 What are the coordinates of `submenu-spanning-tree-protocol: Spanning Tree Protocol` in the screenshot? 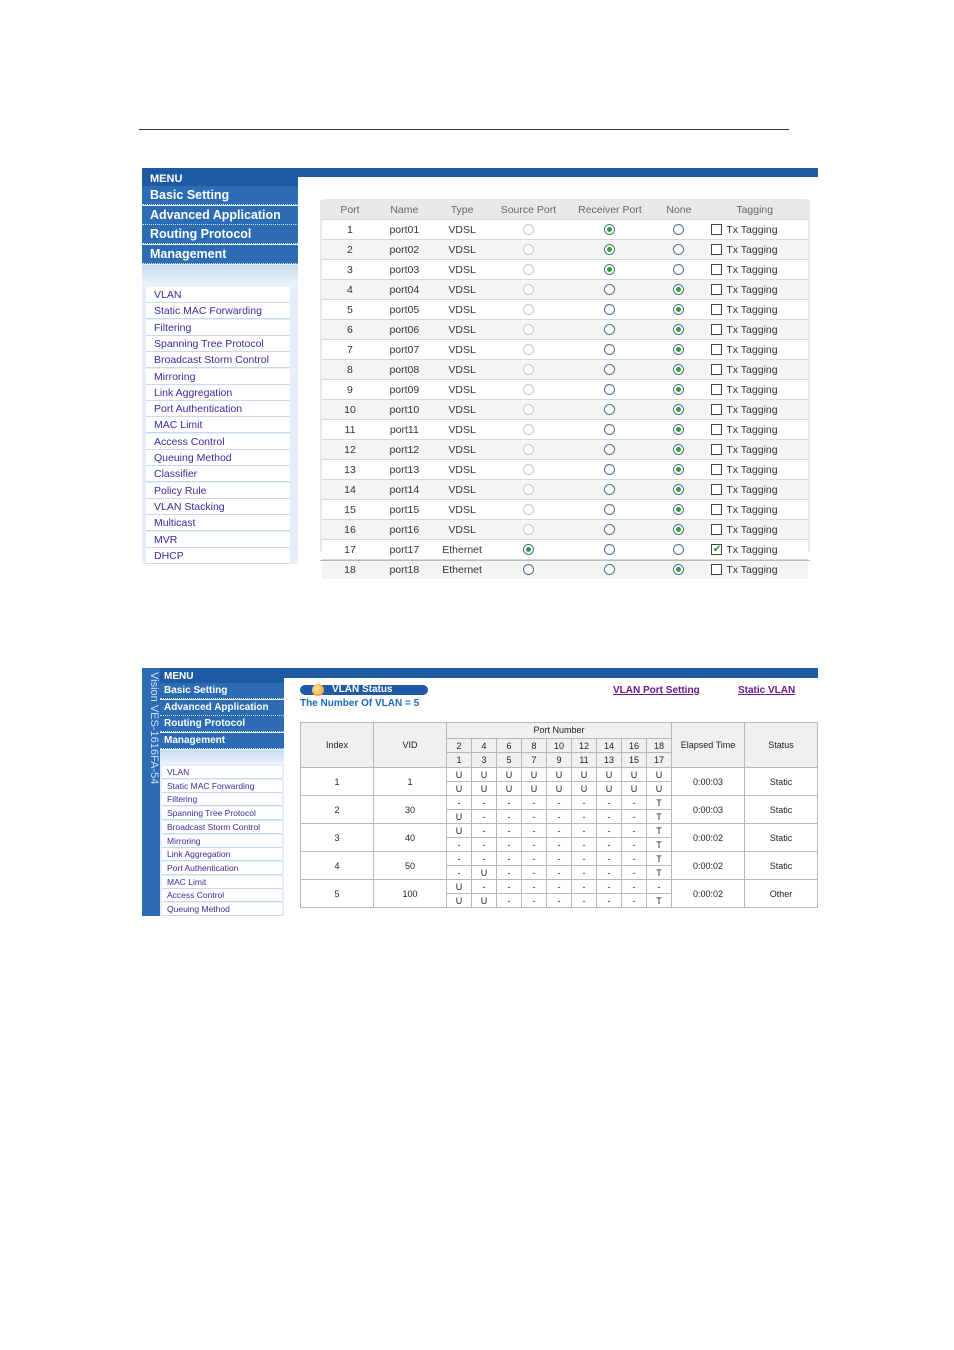 It's located at (222, 814).